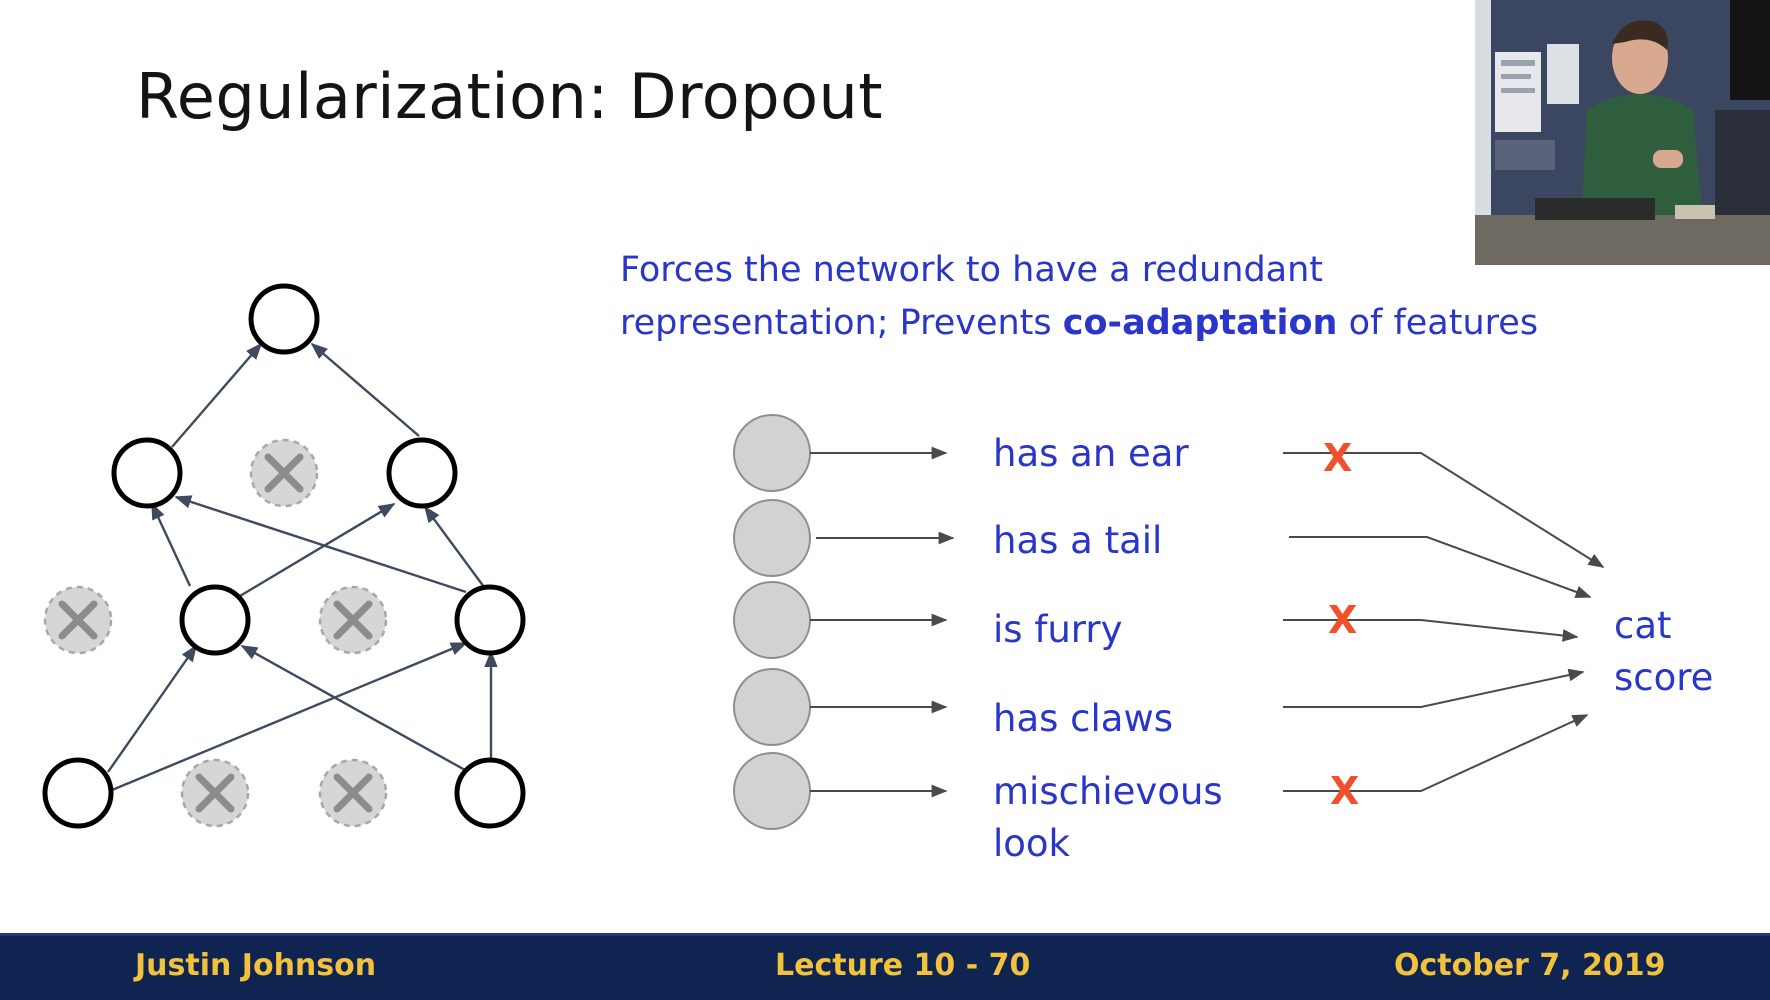 The height and width of the screenshot is (1000, 1770). What do you see at coordinates (256, 965) in the screenshot?
I see `footer-author: Justin Johnson` at bounding box center [256, 965].